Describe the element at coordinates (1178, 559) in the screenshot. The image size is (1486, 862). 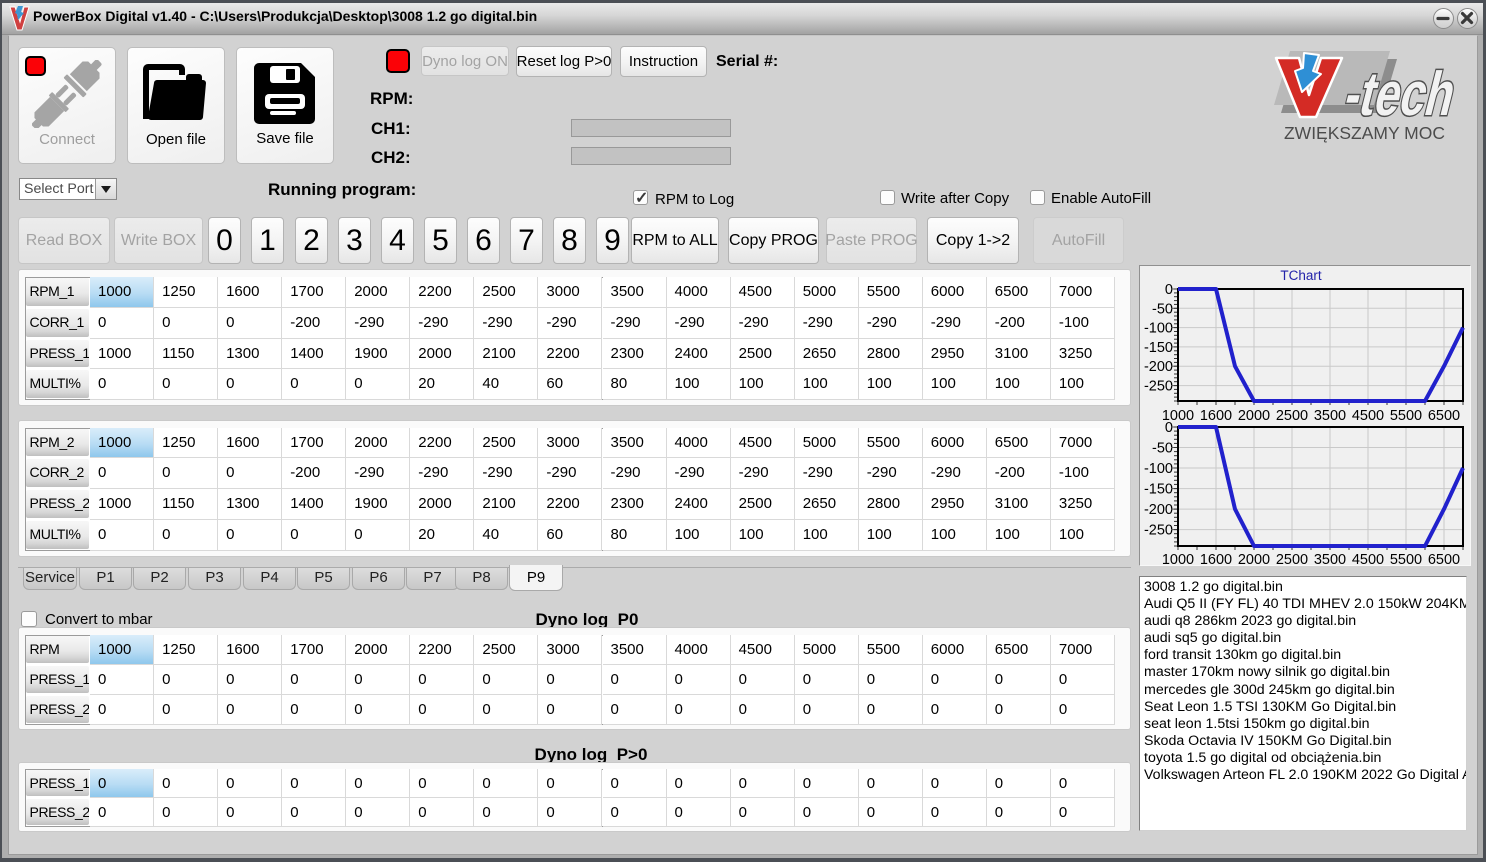
I see `svg-text: 1000` at that location.